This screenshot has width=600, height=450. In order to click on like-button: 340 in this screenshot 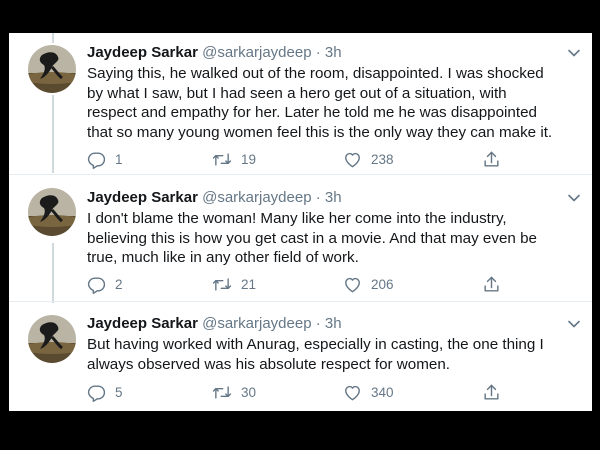, I will do `click(368, 392)`.